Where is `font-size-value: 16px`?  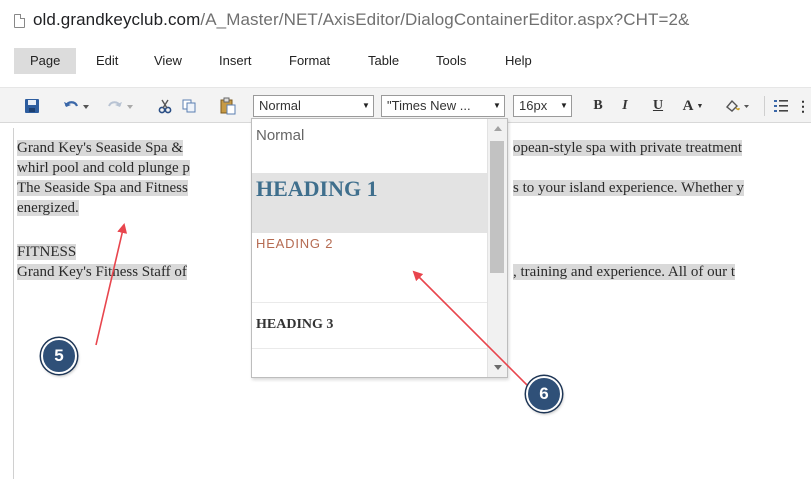 font-size-value: 16px is located at coordinates (533, 105).